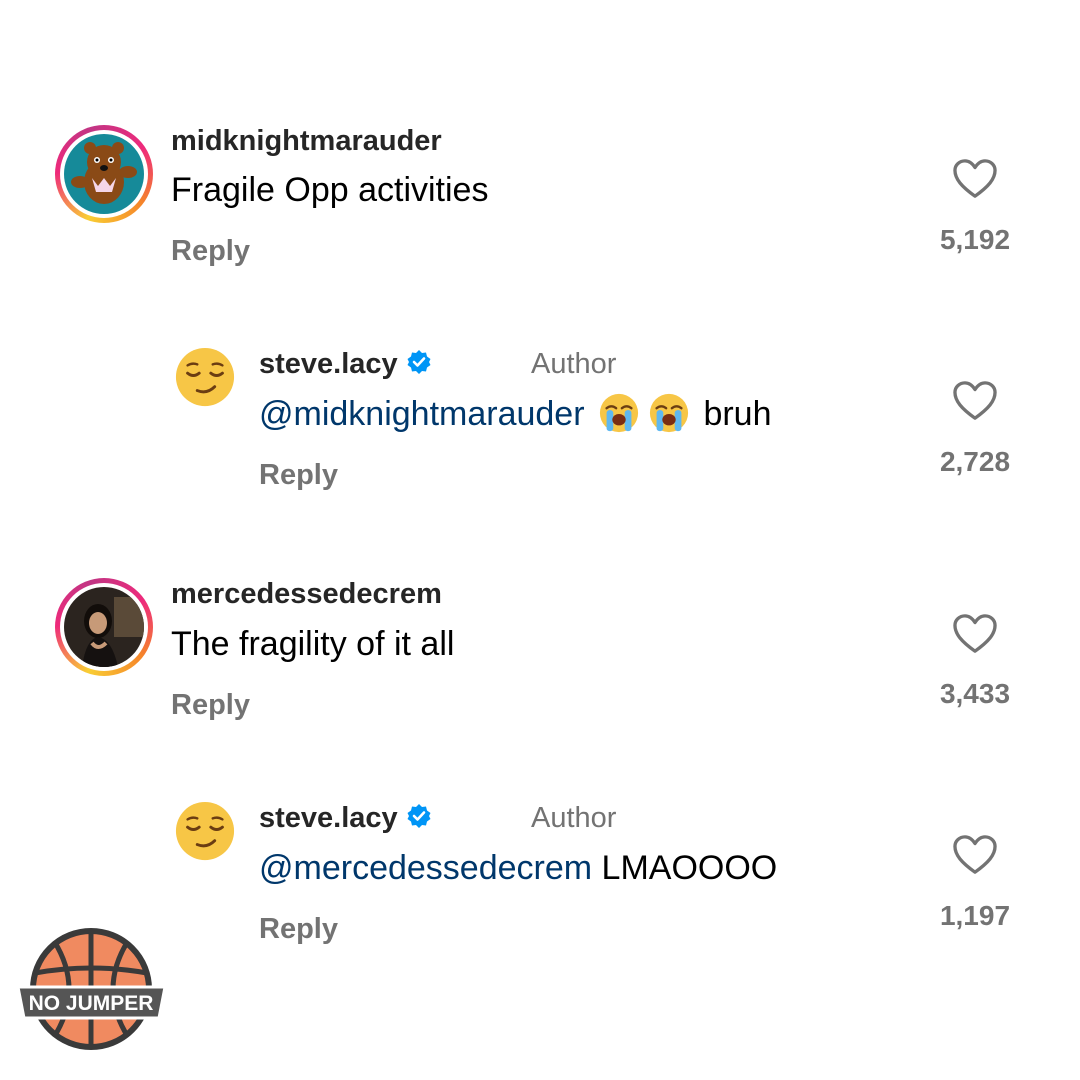 This screenshot has height=1080, width=1080. What do you see at coordinates (975, 461) in the screenshot?
I see `like-count: 2,728` at bounding box center [975, 461].